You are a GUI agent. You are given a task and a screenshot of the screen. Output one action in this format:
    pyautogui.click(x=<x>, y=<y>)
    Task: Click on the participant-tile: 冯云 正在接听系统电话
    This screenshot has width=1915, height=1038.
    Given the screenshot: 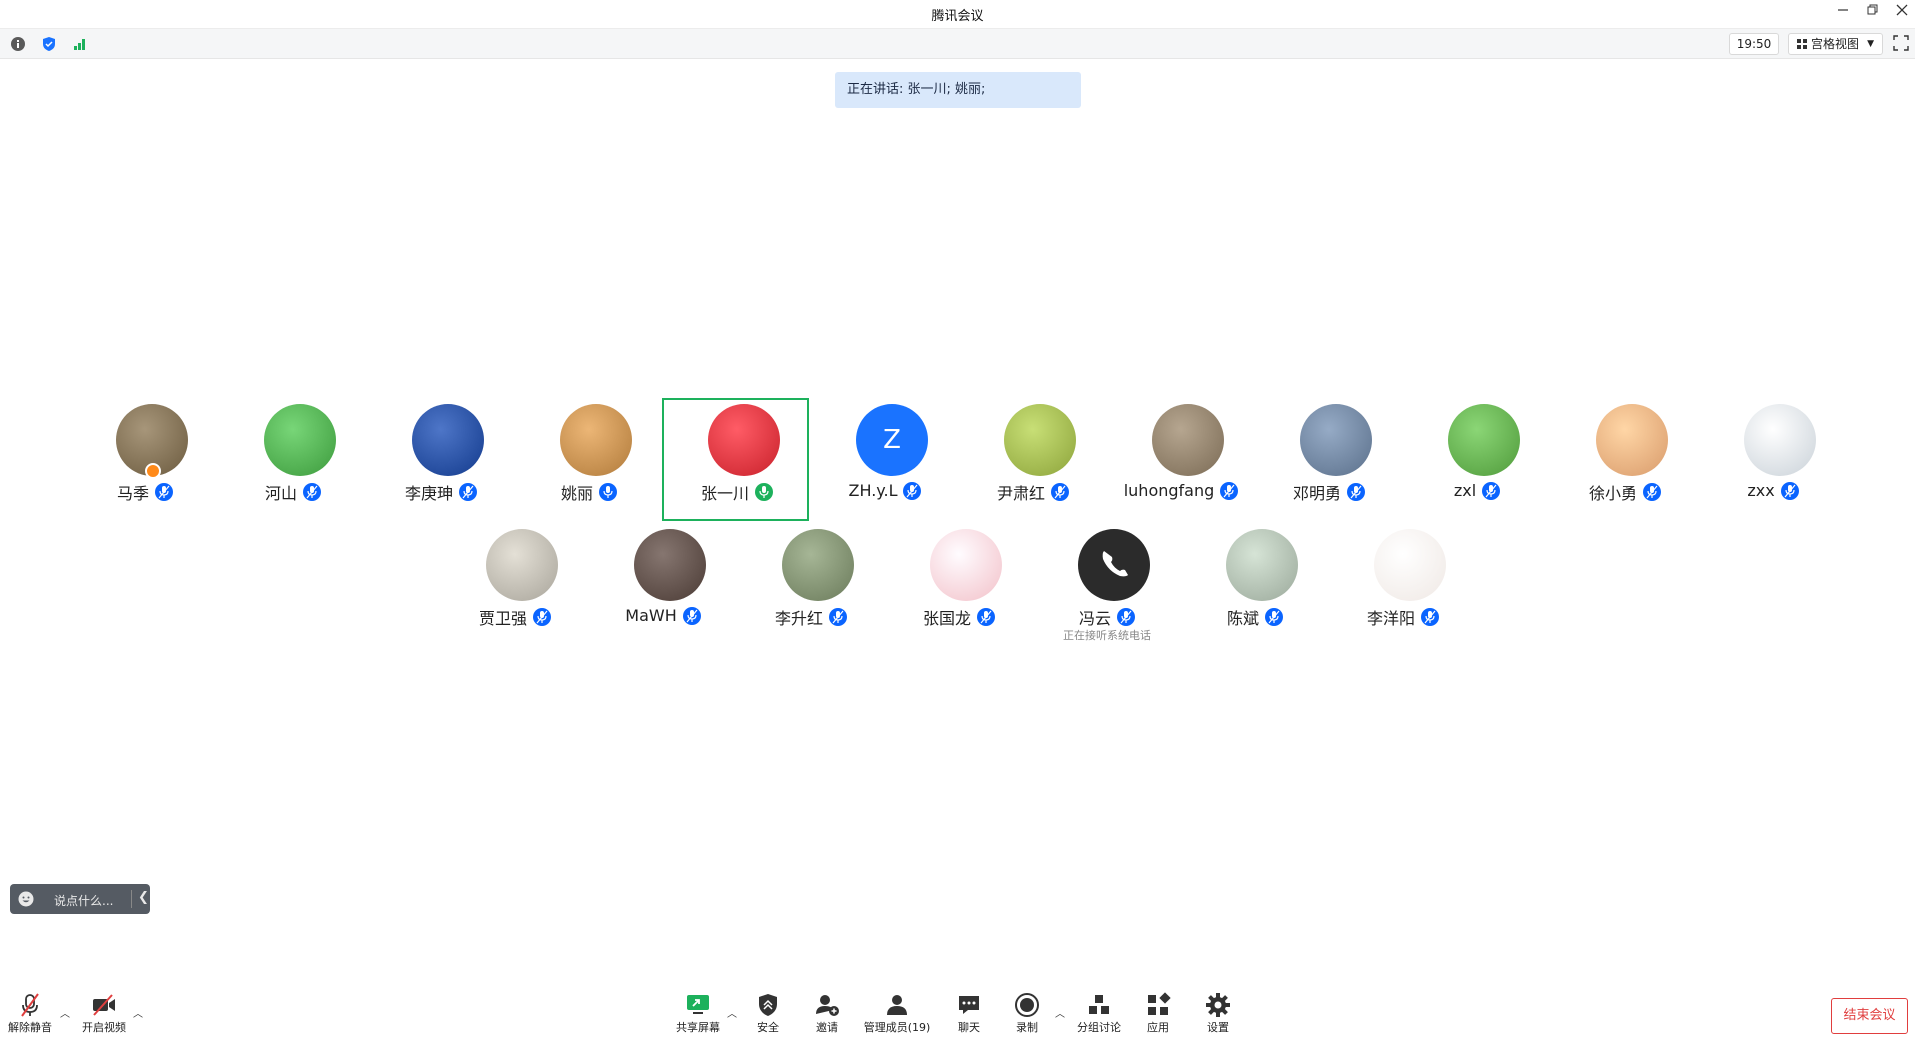 What is the action you would take?
    pyautogui.click(x=1107, y=588)
    